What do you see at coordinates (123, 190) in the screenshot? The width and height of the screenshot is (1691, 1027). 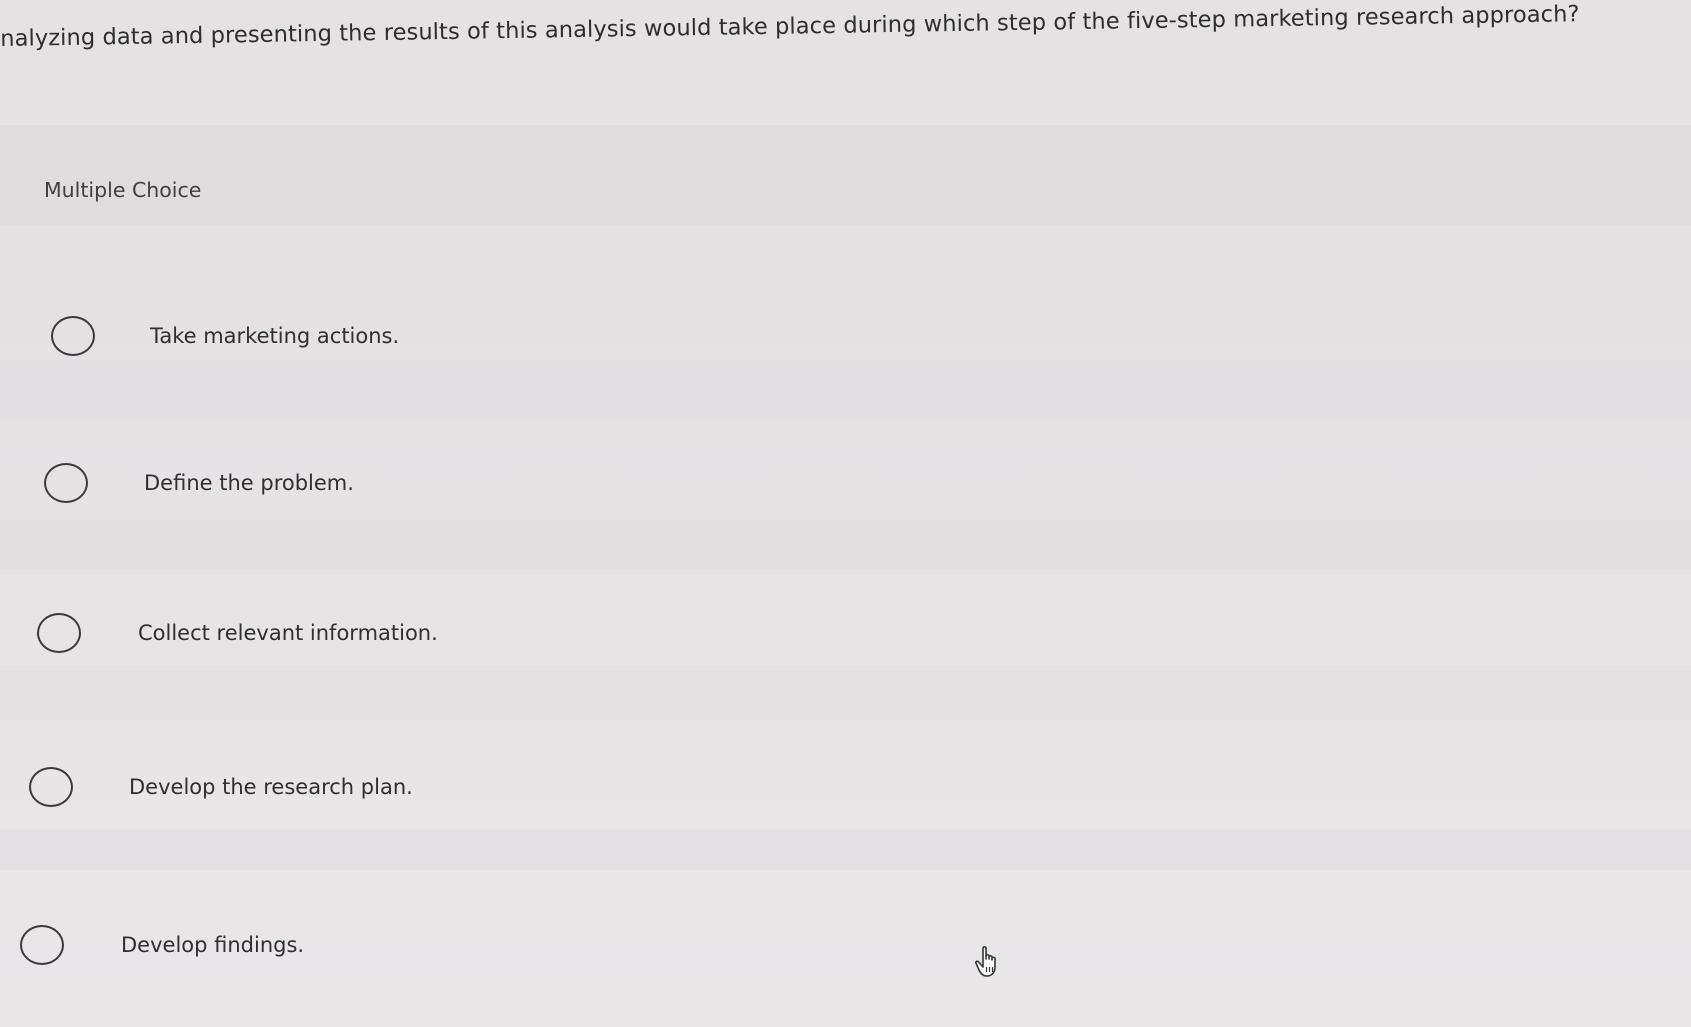 I see `question-type-label: Multiple Choice` at bounding box center [123, 190].